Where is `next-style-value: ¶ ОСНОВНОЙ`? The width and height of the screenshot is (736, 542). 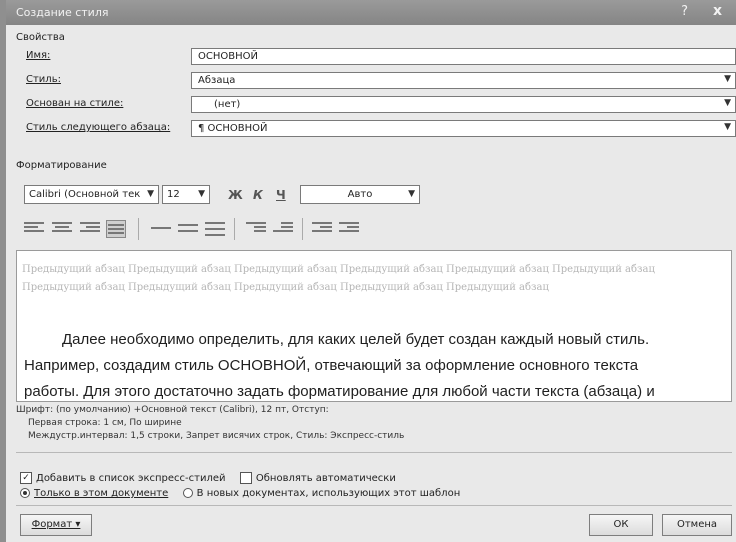 next-style-value: ¶ ОСНОВНОЙ is located at coordinates (233, 128).